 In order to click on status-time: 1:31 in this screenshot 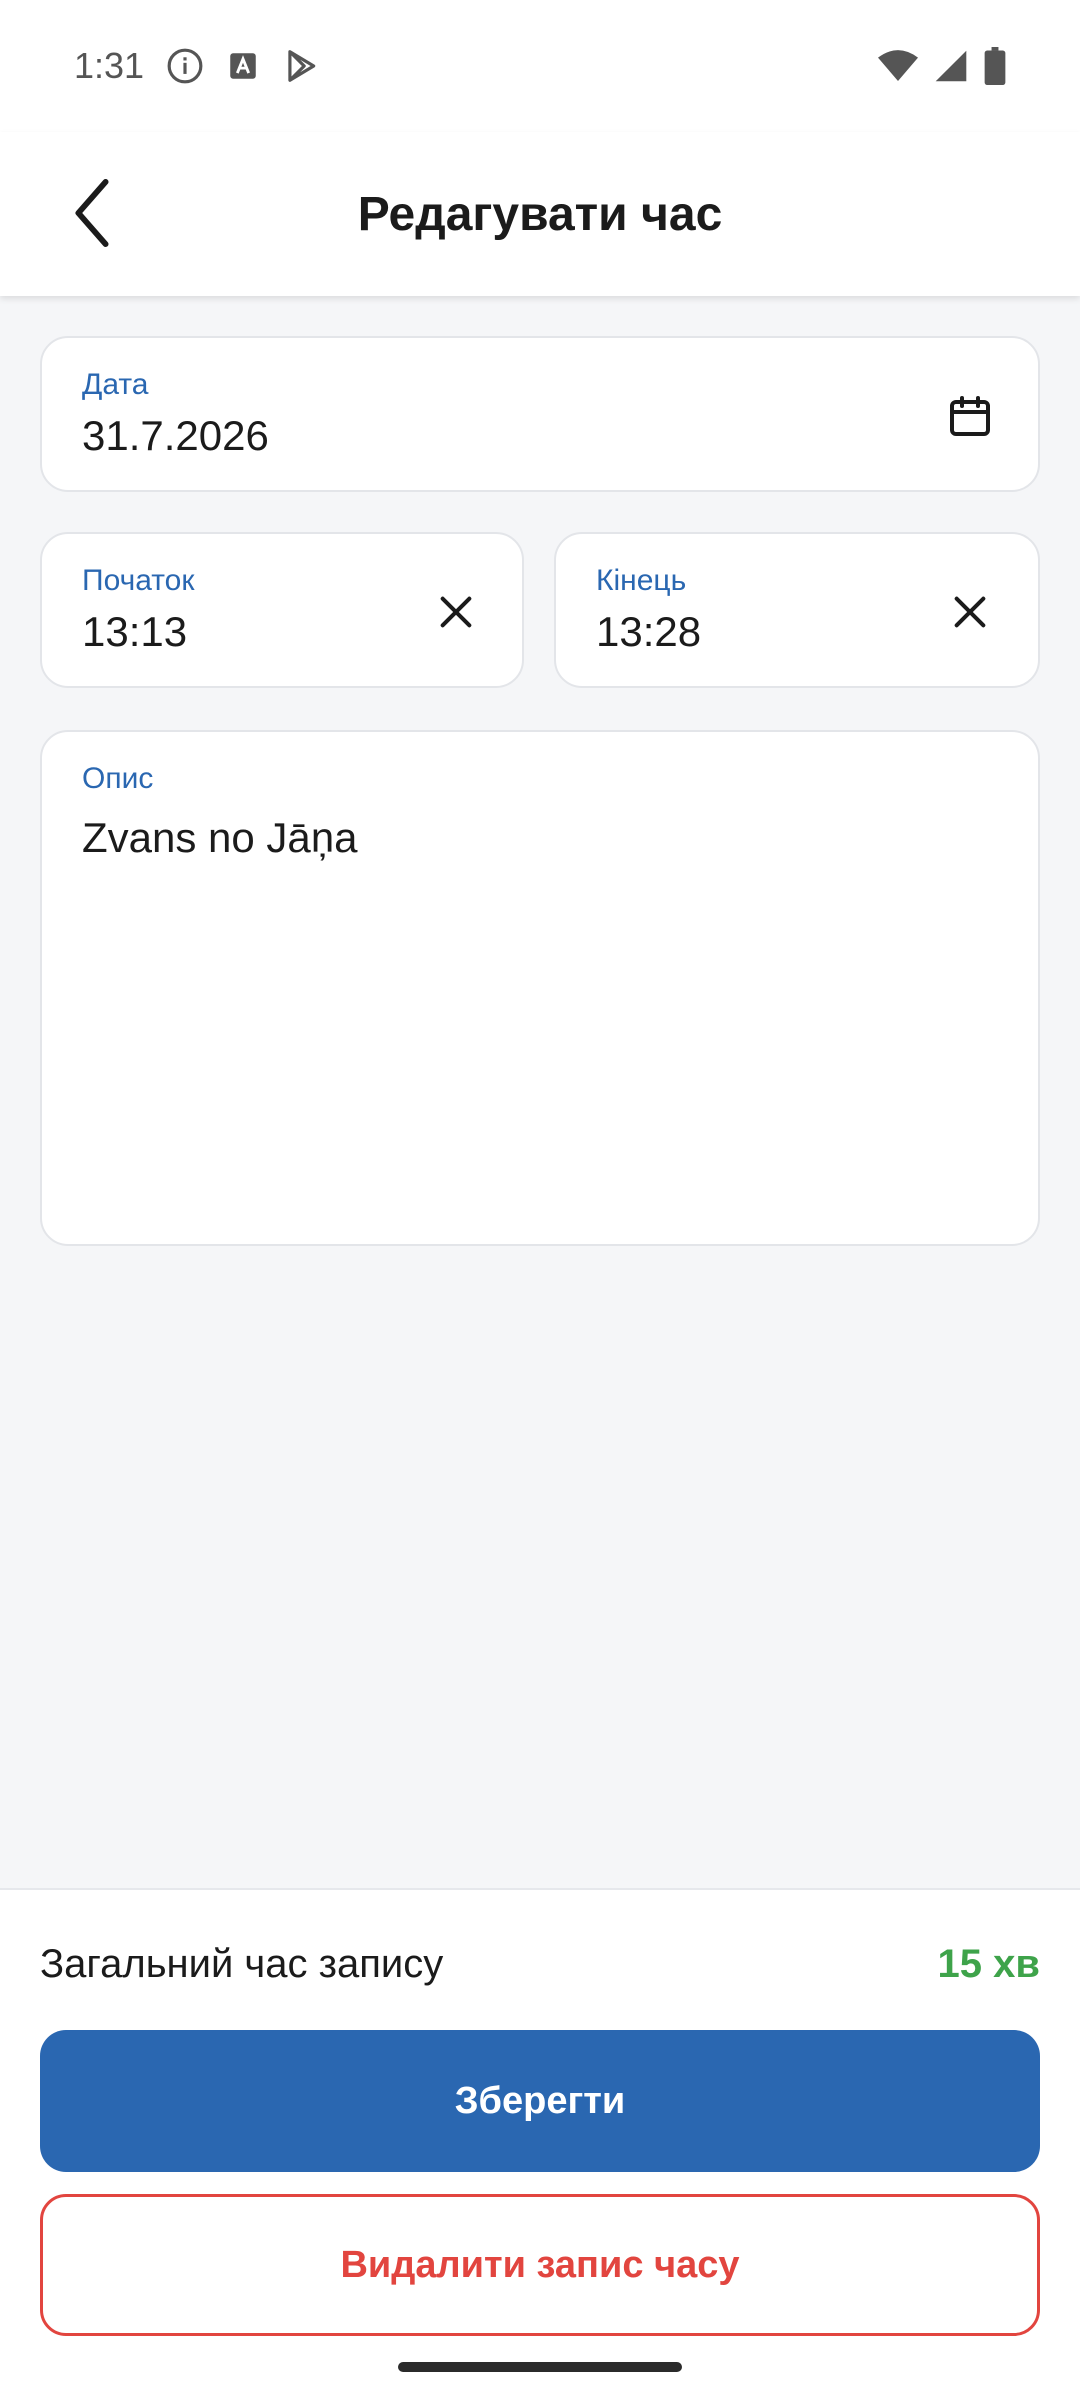, I will do `click(109, 65)`.